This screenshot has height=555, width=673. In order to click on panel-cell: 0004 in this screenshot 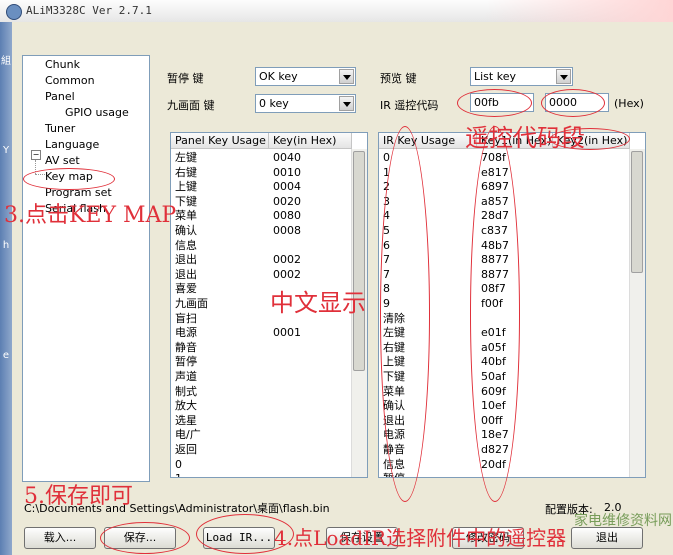, I will do `click(287, 187)`.